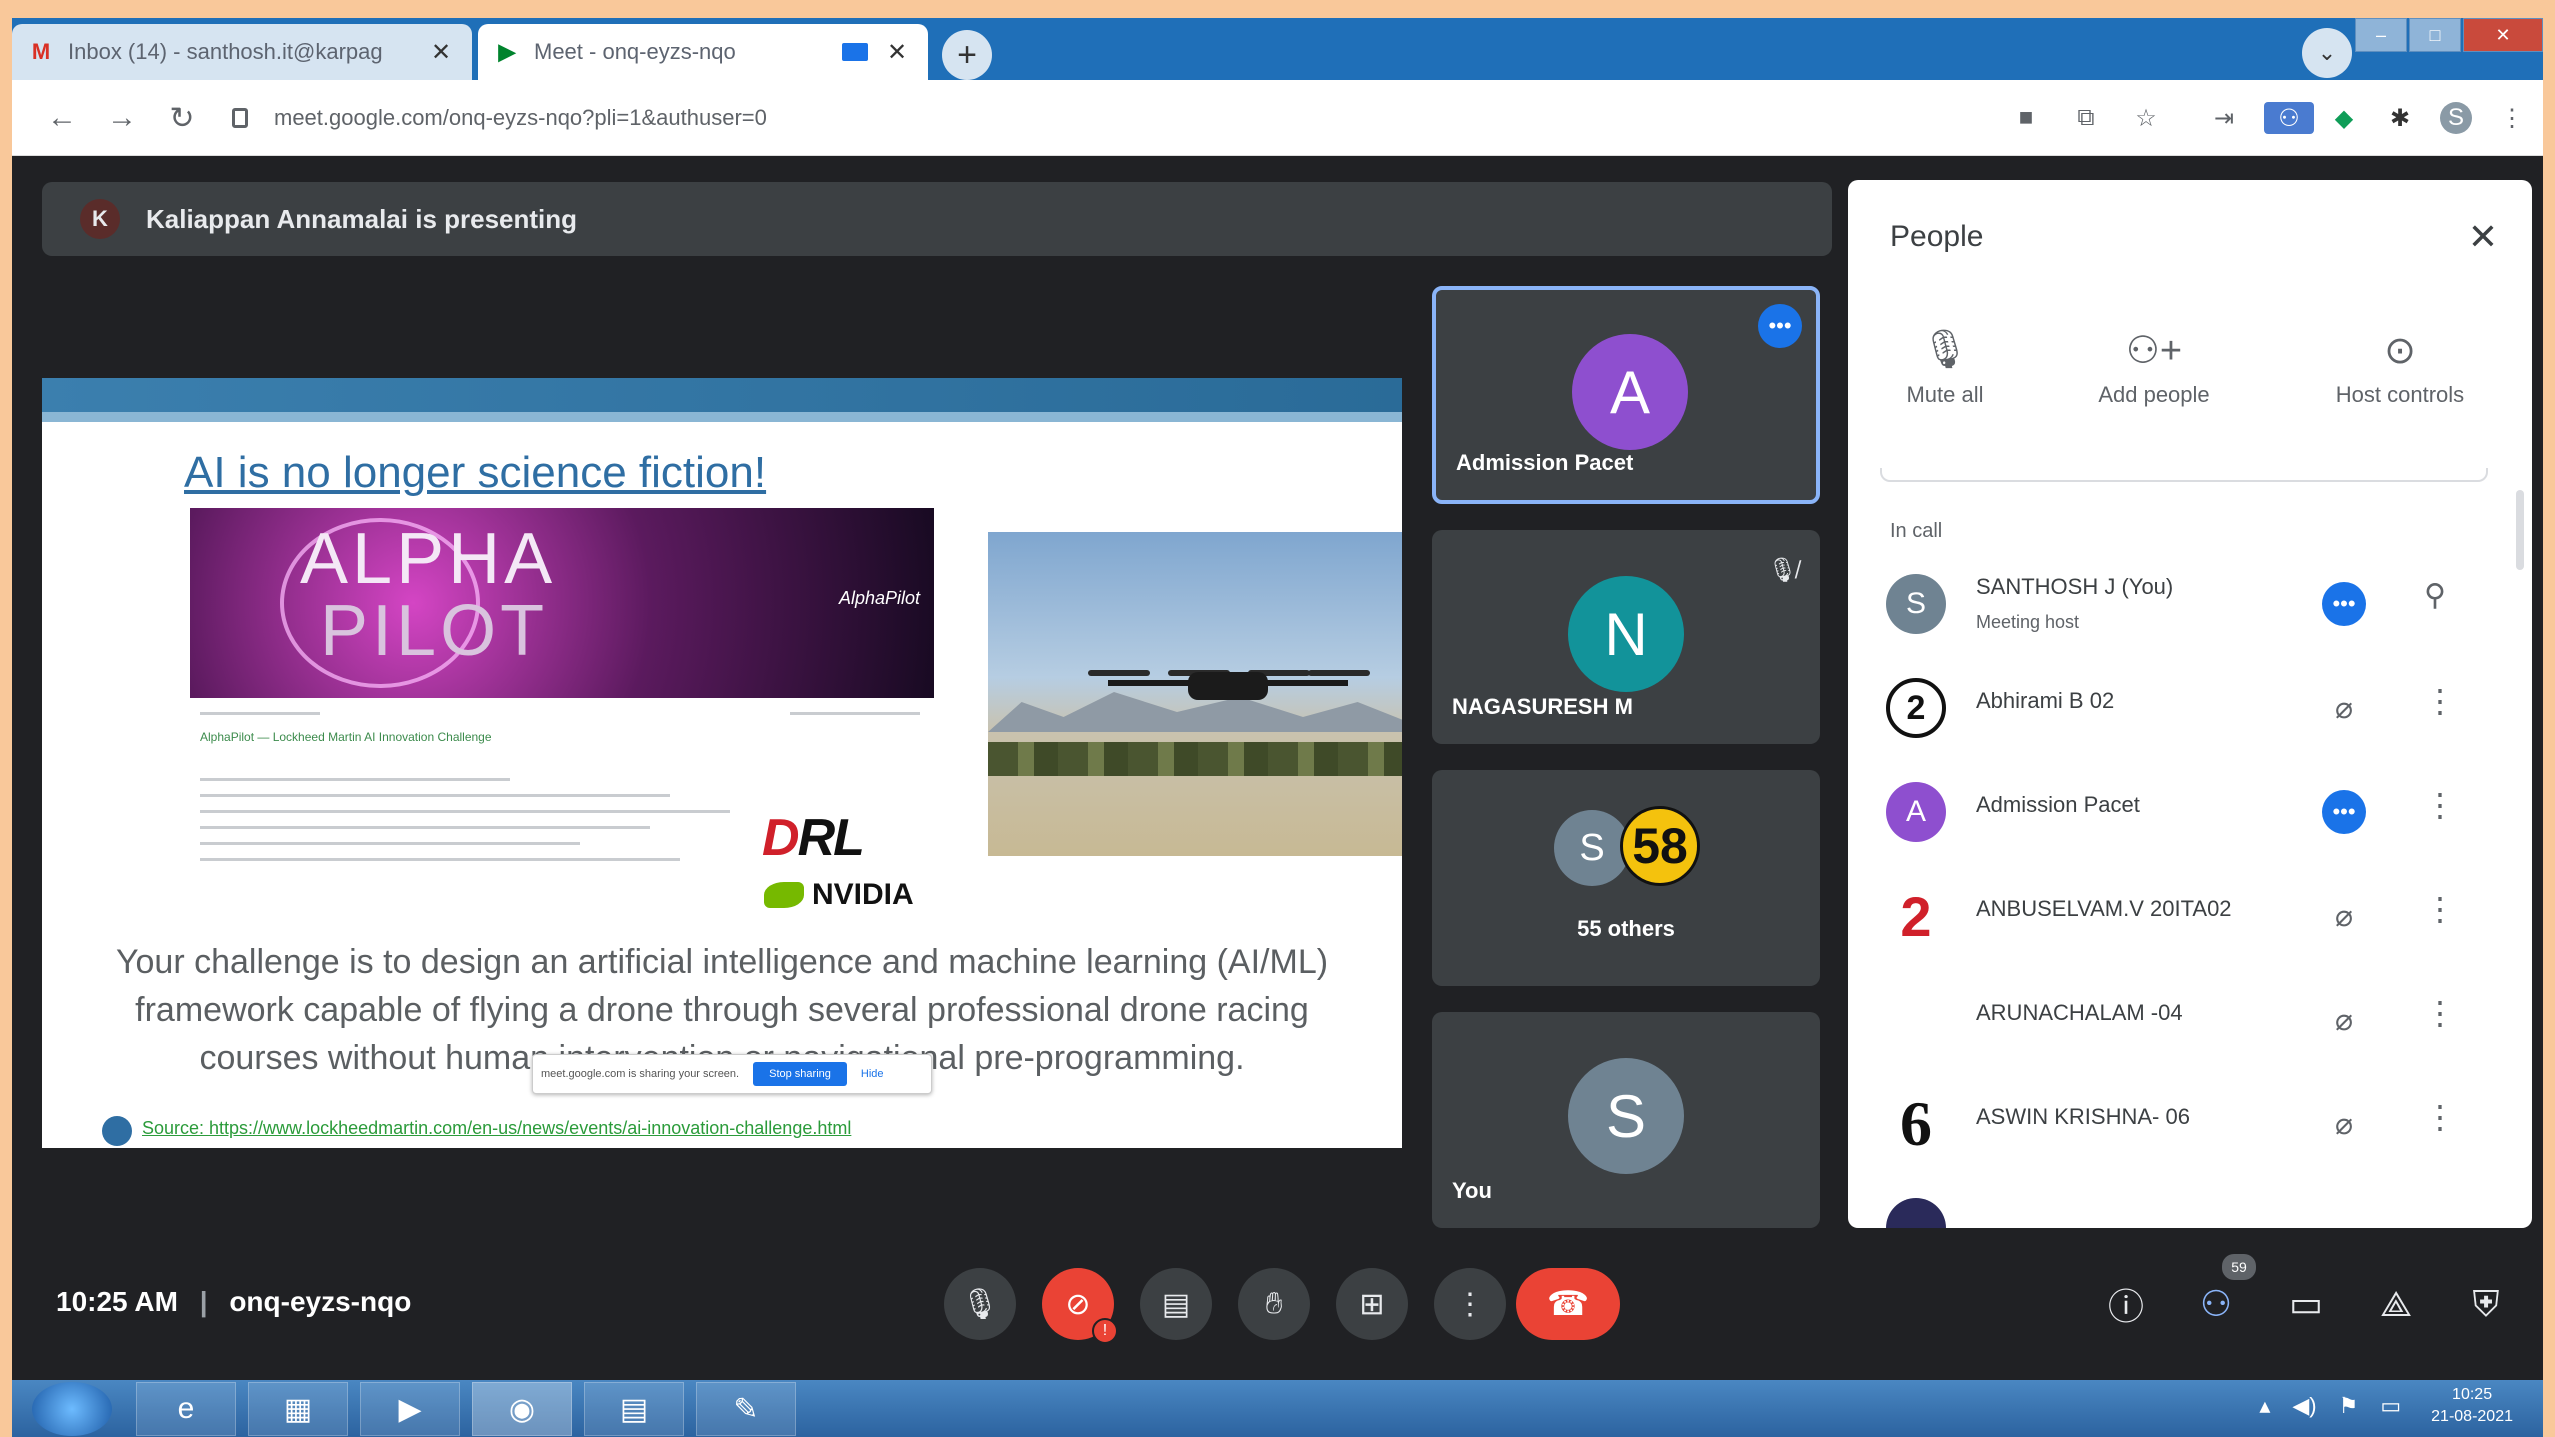 The width and height of the screenshot is (2555, 1437). Describe the element at coordinates (831, 838) in the screenshot. I see `drl-logo-rl: RL` at that location.